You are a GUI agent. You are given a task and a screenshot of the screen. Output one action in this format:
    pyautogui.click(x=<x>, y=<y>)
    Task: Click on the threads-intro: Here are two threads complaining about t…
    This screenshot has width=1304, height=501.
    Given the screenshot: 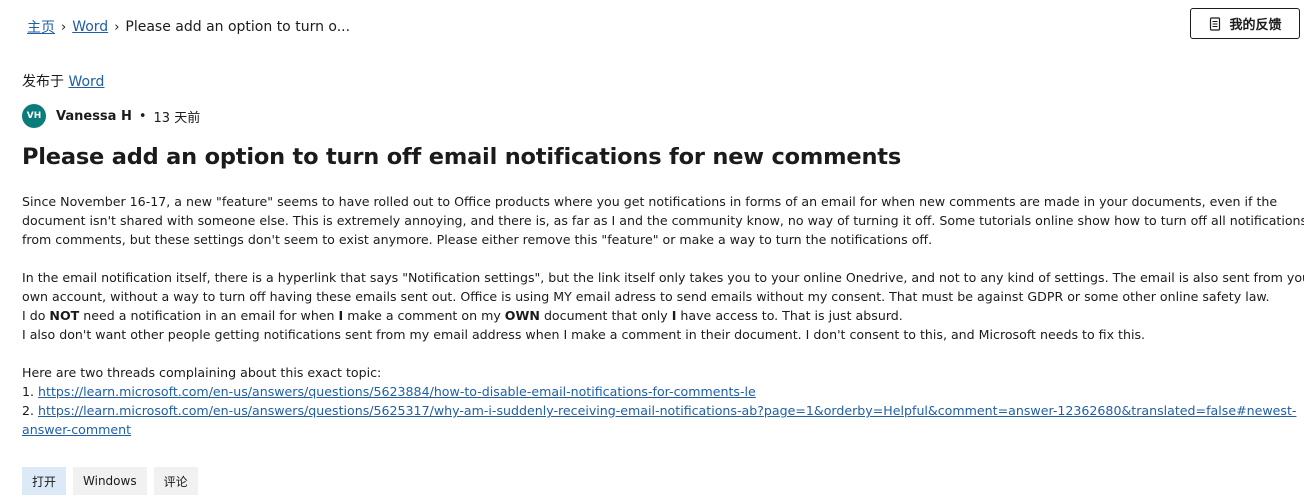 What is the action you would take?
    pyautogui.click(x=202, y=372)
    